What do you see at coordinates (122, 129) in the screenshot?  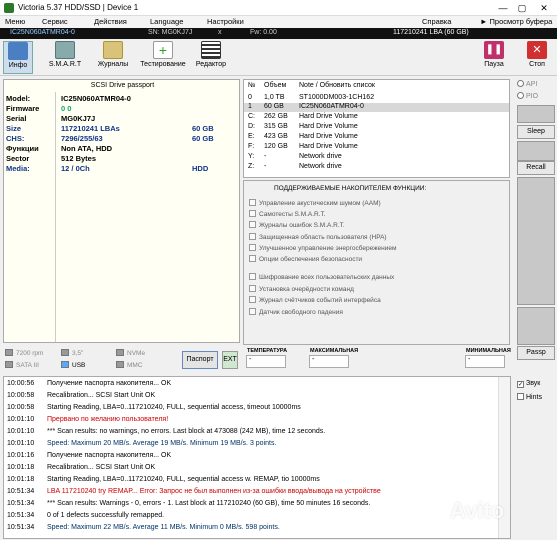 I see `passport-row: Size 117210241 LBAs 60 GB` at bounding box center [122, 129].